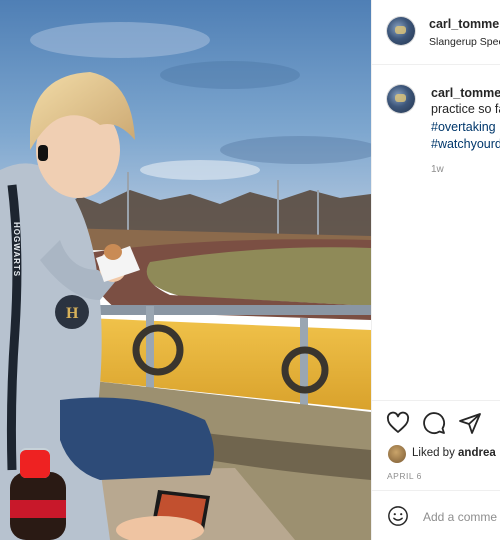 Image resolution: width=500 pixels, height=540 pixels. I want to click on hashtag-watchyourd: #watchyourd, so click(465, 144).